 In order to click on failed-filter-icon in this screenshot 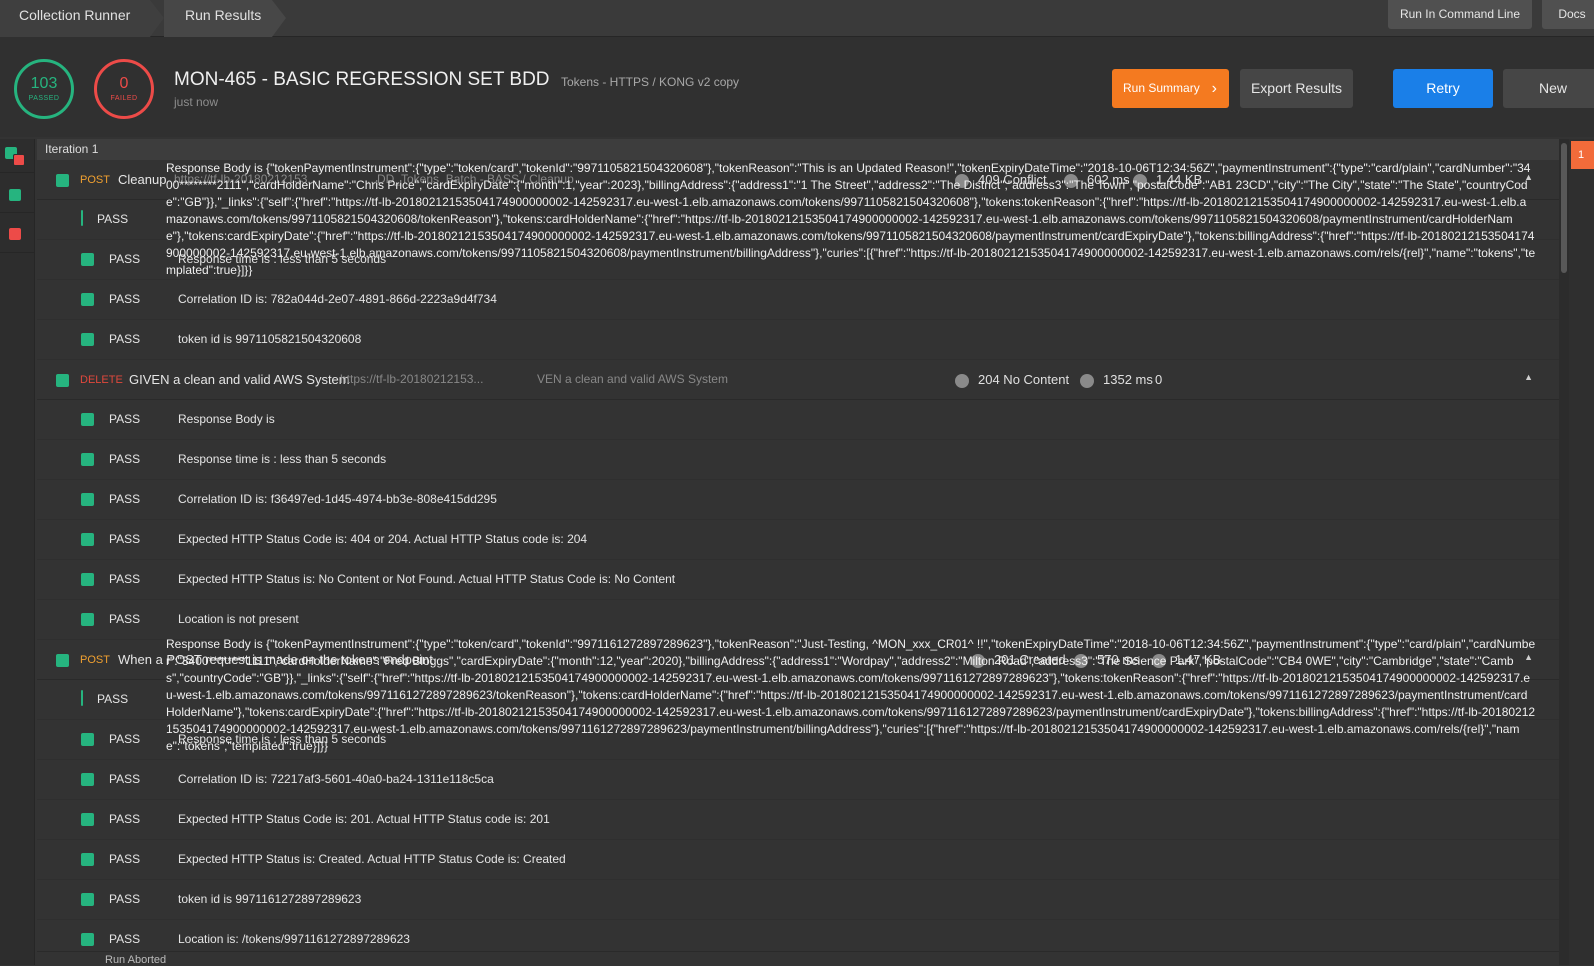, I will do `click(15, 234)`.